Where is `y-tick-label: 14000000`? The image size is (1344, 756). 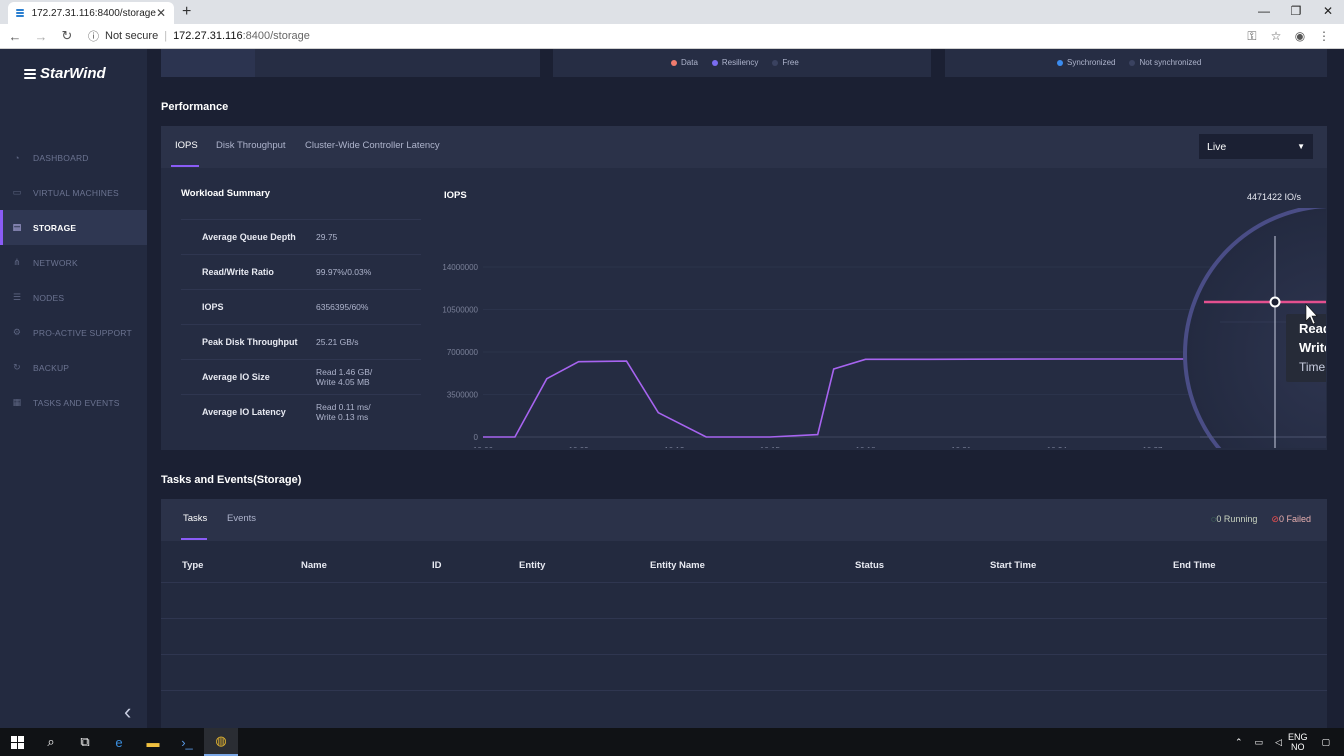 y-tick-label: 14000000 is located at coordinates (460, 267).